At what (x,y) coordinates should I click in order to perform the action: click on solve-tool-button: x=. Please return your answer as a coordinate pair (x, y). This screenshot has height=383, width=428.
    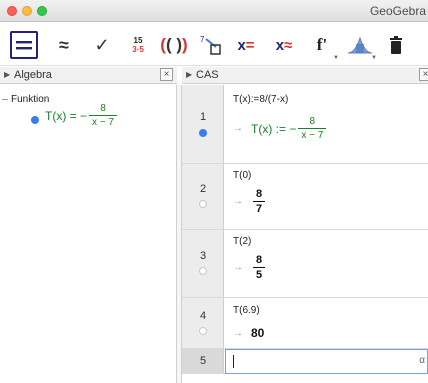
    Looking at the image, I should click on (246, 45).